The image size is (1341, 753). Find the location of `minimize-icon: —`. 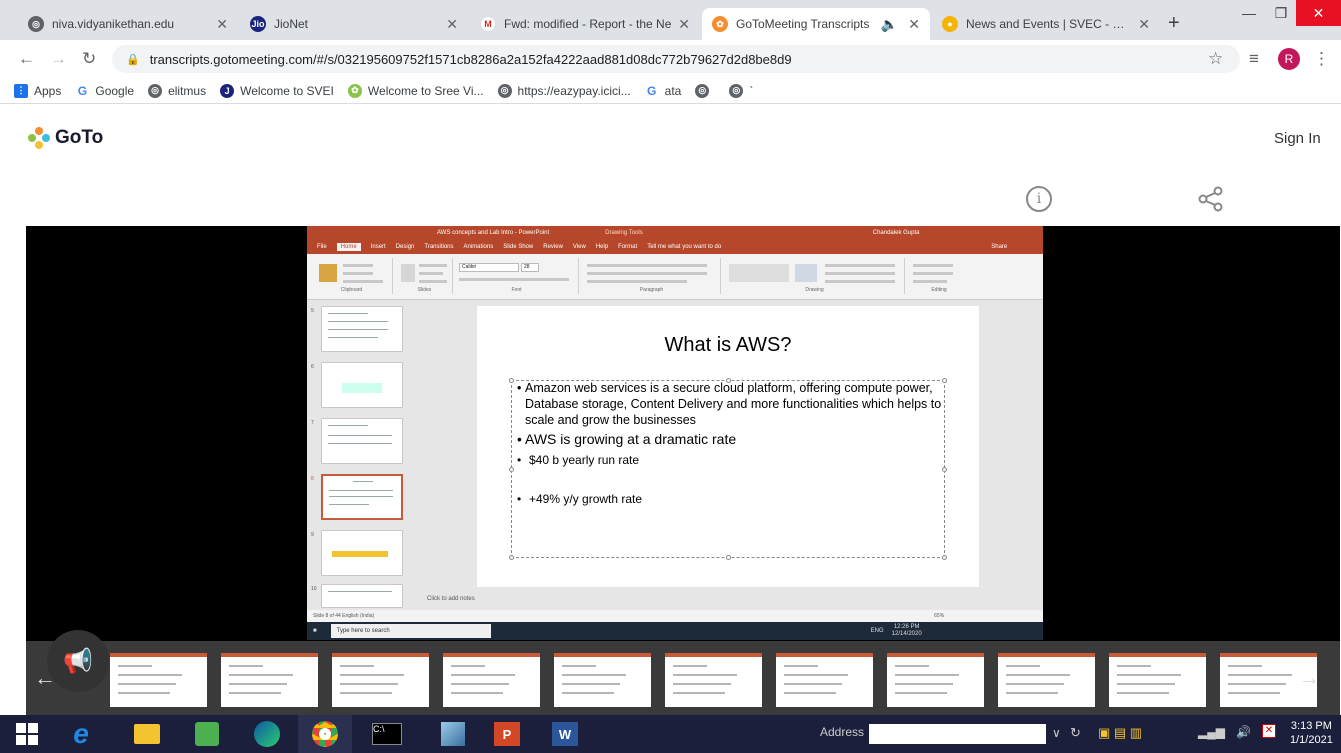

minimize-icon: — is located at coordinates (1249, 13).